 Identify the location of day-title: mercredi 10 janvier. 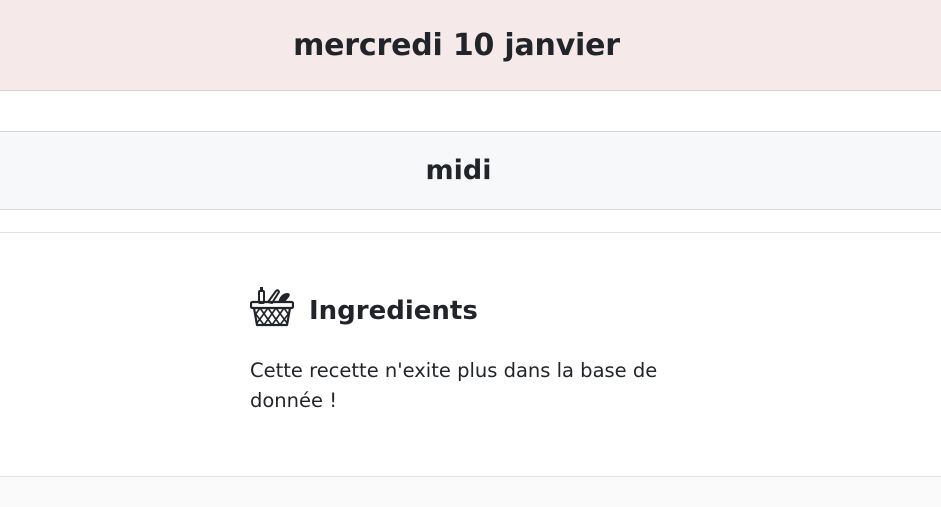
(456, 45).